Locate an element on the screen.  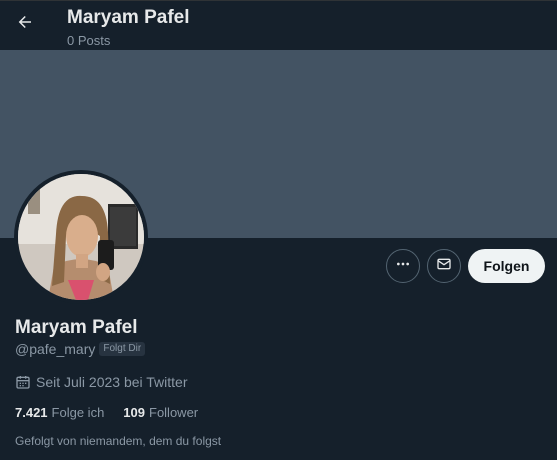
follow-stats: 7.421 Folge ich 109 Follower is located at coordinates (106, 412).